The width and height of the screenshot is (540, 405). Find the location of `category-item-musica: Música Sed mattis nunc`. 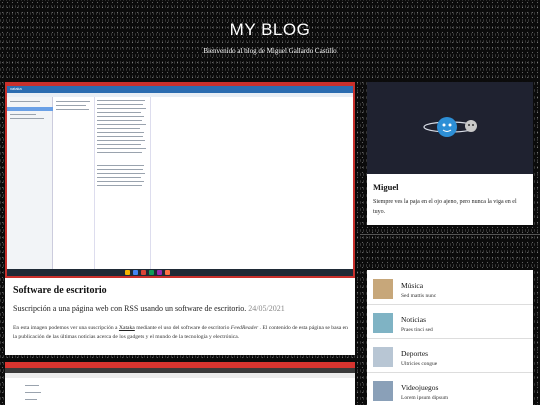

category-item-musica: Música Sed mattis nunc is located at coordinates (450, 288).